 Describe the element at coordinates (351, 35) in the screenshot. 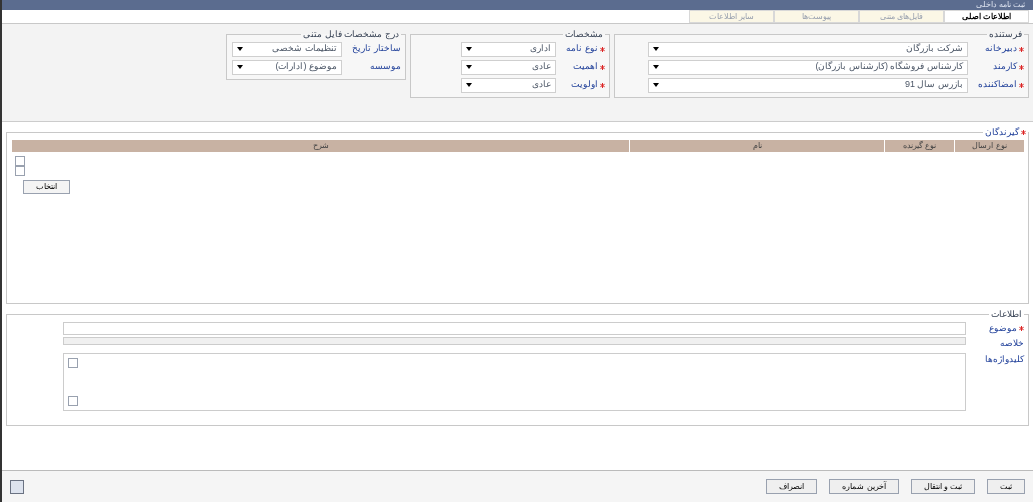

I see `group-title: درج مشخصات فایل متنی` at that location.